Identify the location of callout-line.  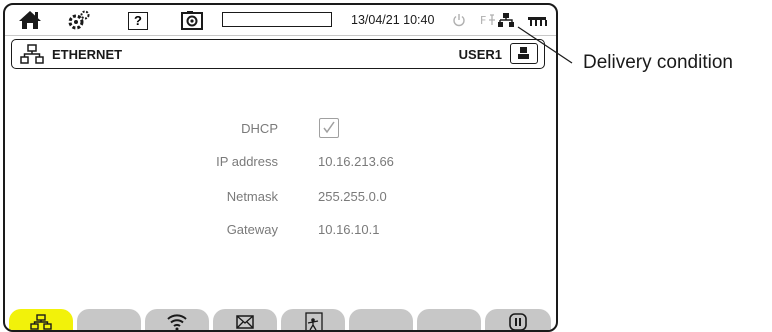
(545, 45).